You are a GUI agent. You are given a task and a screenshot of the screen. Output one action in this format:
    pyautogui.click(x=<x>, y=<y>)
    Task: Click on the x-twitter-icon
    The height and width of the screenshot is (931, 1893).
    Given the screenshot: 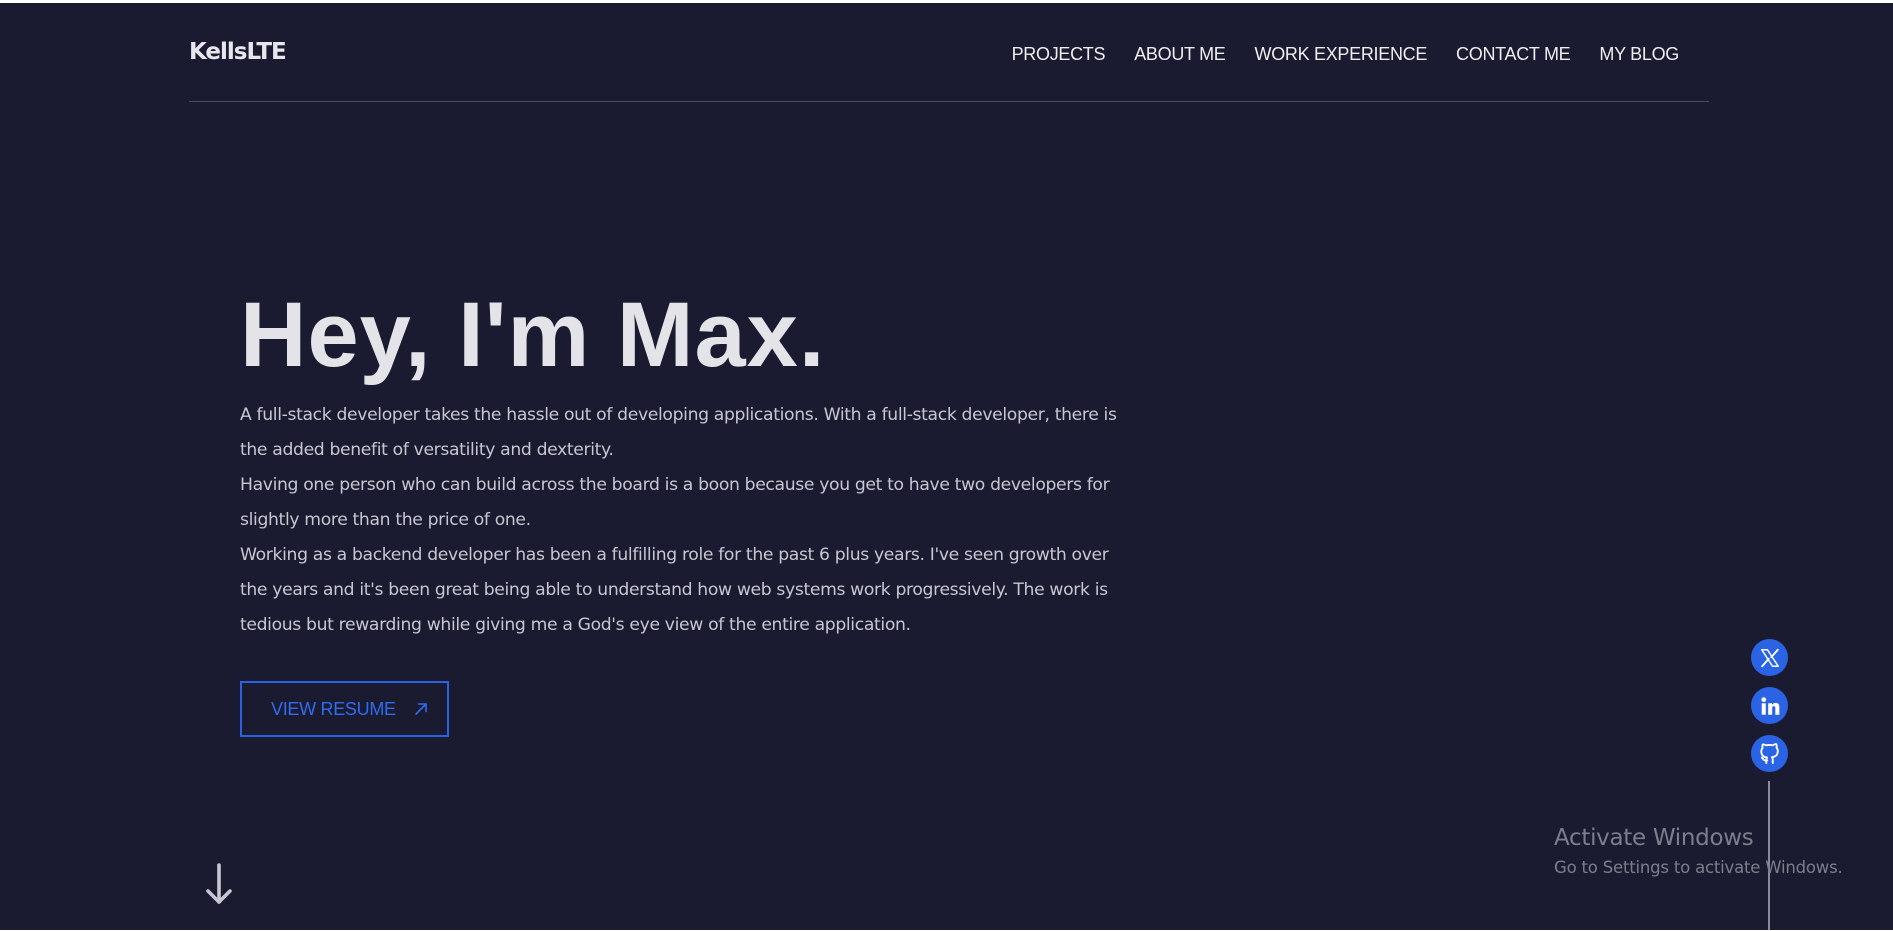 What is the action you would take?
    pyautogui.click(x=1769, y=657)
    